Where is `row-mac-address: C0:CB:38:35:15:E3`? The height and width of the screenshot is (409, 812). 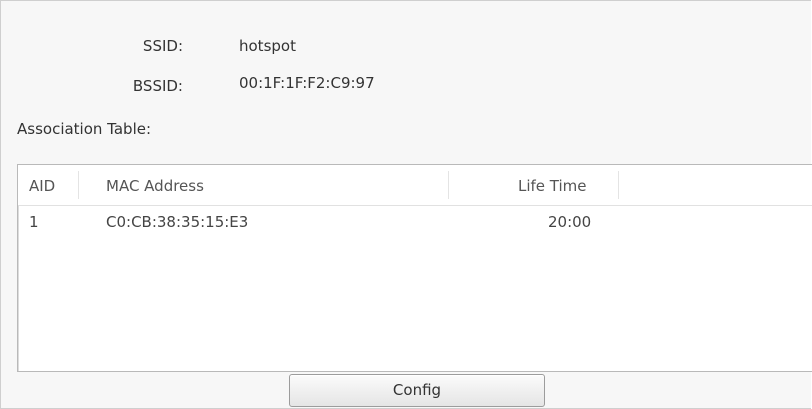
row-mac-address: C0:CB:38:35:15:E3 is located at coordinates (177, 222).